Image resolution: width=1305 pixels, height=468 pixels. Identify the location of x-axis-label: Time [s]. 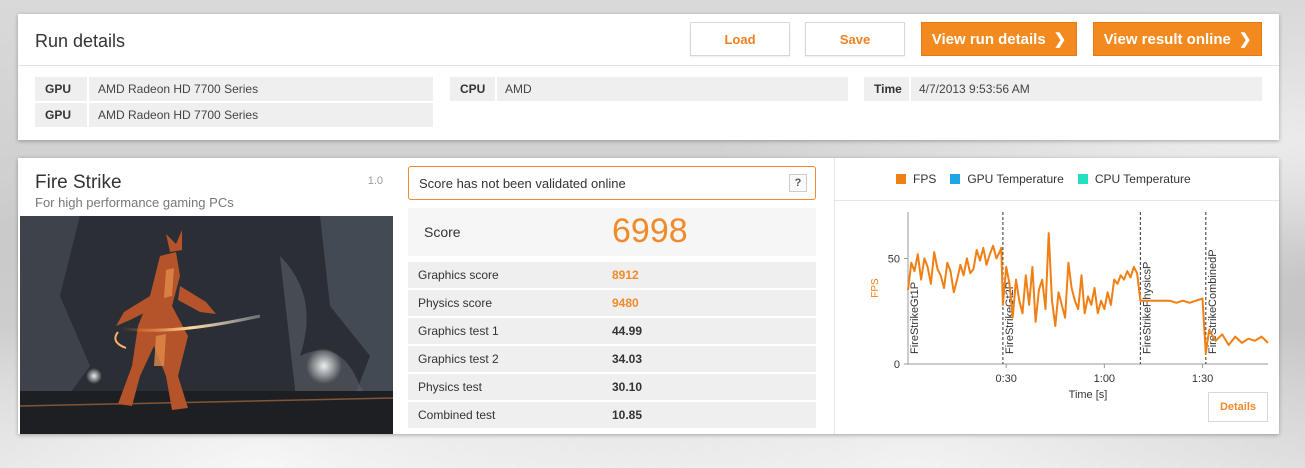
(1088, 395).